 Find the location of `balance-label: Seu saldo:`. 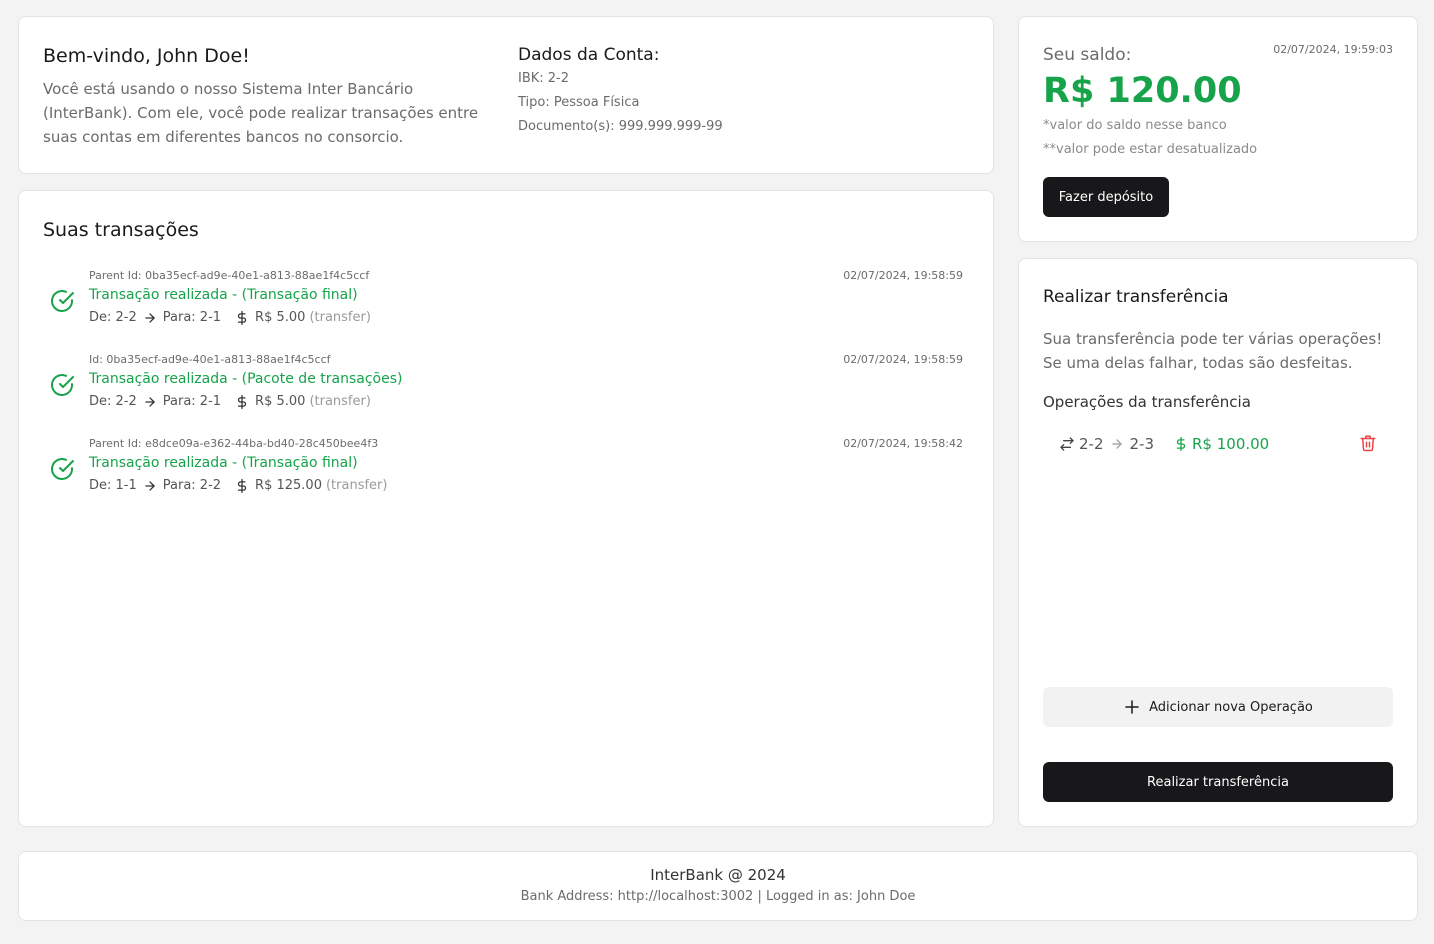

balance-label: Seu saldo: is located at coordinates (1087, 55).